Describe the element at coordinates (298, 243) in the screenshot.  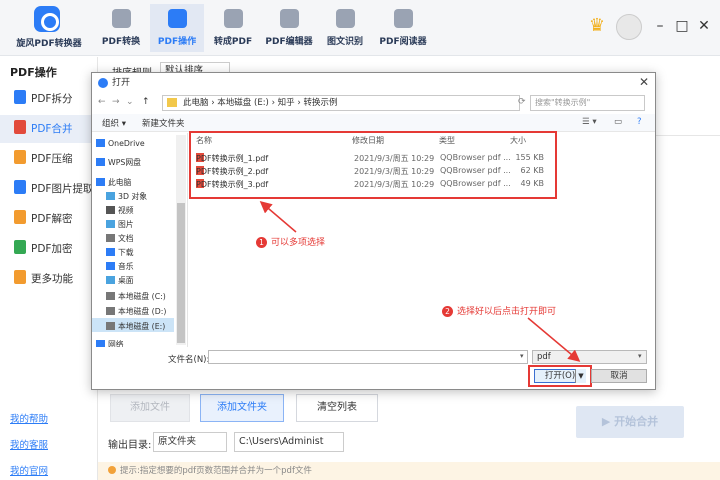
I see `annotation-text: 可以多项选择` at that location.